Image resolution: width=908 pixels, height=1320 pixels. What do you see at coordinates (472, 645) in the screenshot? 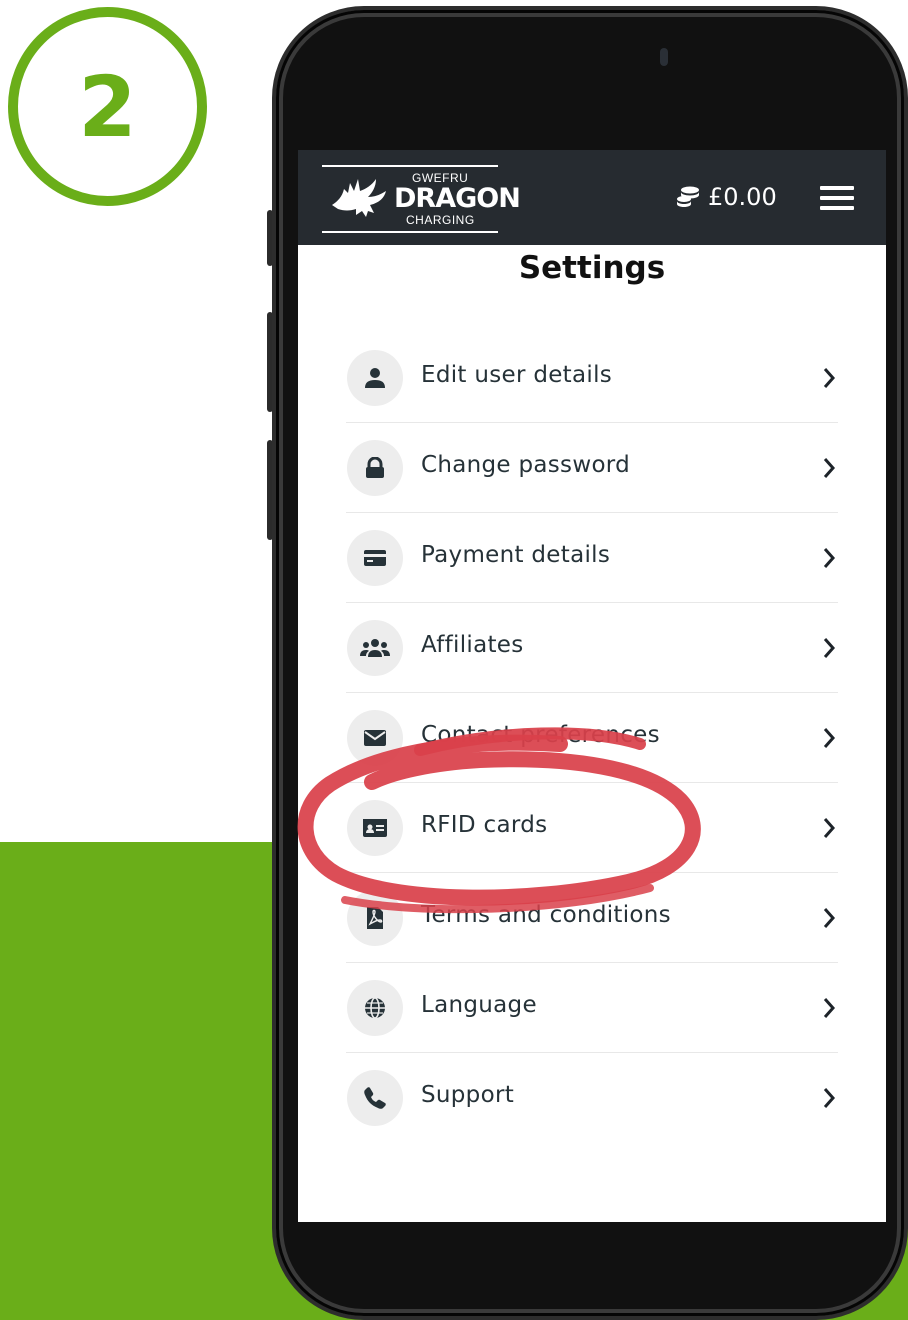
I see `settings-item-label: Affiliates` at bounding box center [472, 645].